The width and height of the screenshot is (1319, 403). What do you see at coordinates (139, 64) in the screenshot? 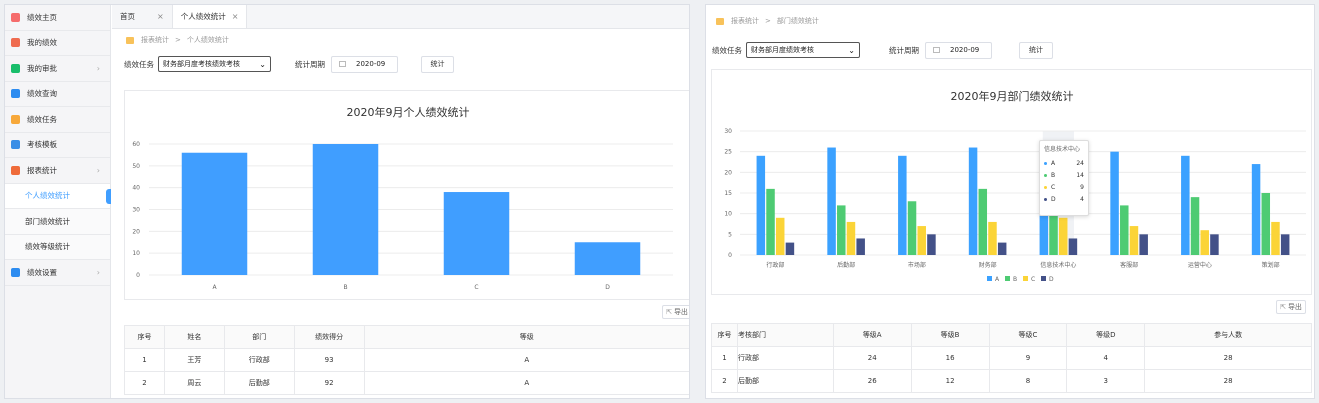
I see `task-label: 绩效任务` at bounding box center [139, 64].